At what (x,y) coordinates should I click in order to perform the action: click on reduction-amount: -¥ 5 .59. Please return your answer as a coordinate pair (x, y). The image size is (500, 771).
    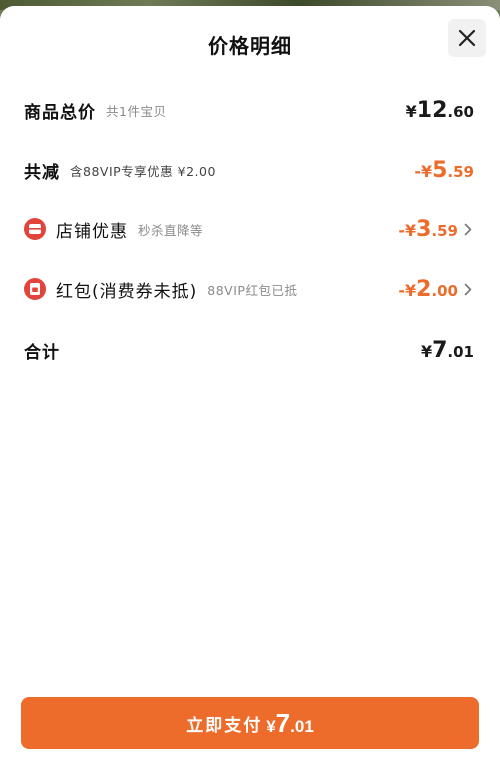
    Looking at the image, I should click on (444, 170).